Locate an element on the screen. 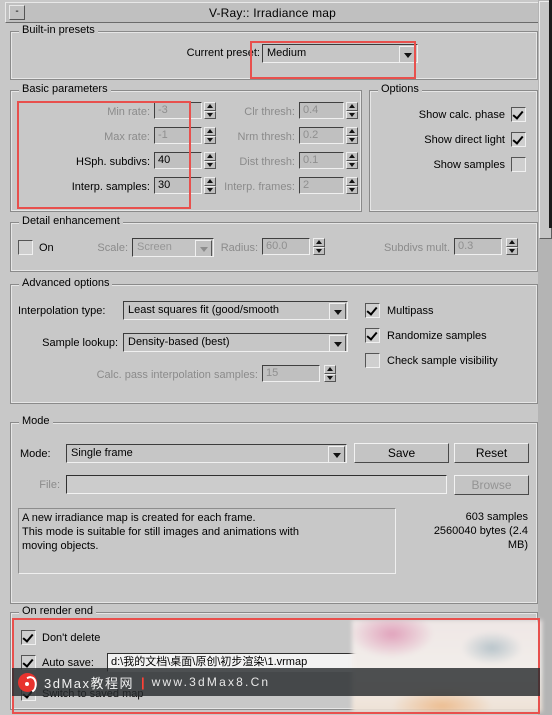  group-detail-enhancement-label: Detail enhancement is located at coordinates (71, 221).